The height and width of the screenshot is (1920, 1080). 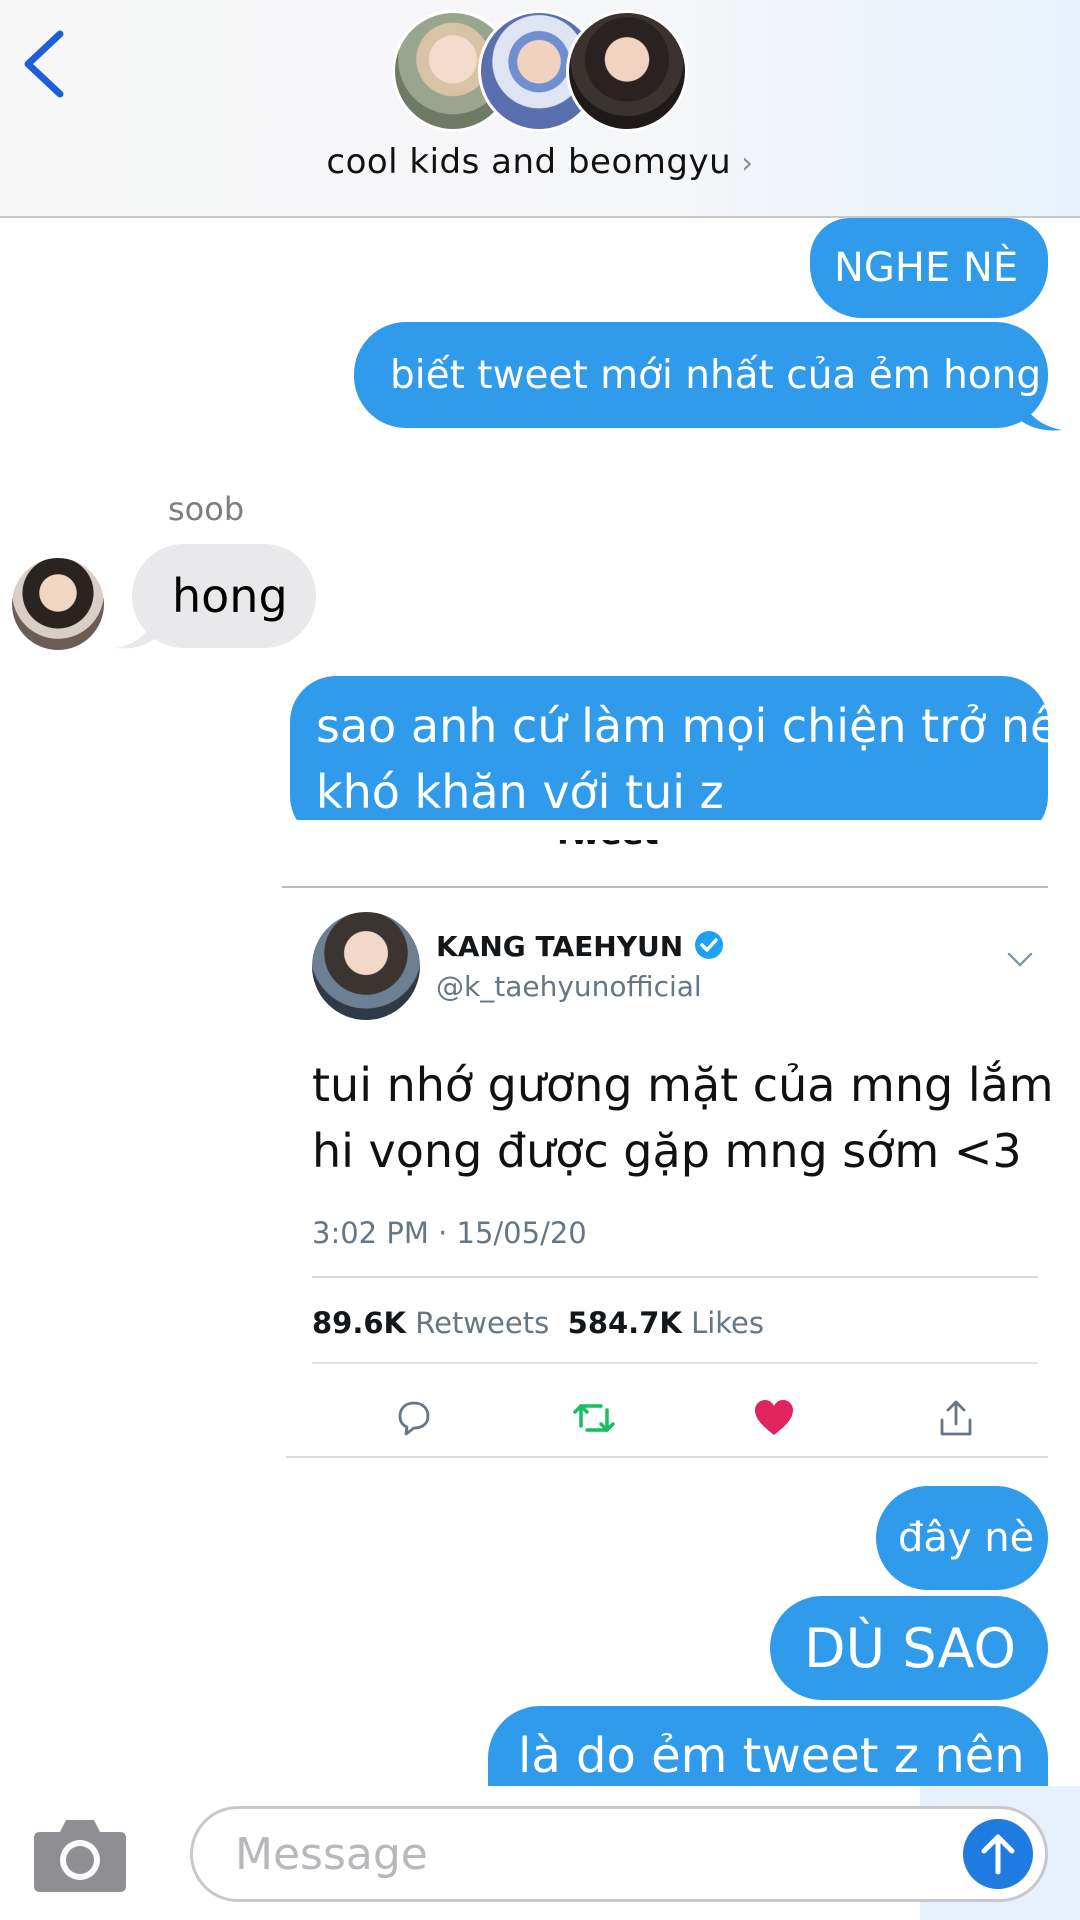 What do you see at coordinates (709, 945) in the screenshot?
I see `verified-badge-icon` at bounding box center [709, 945].